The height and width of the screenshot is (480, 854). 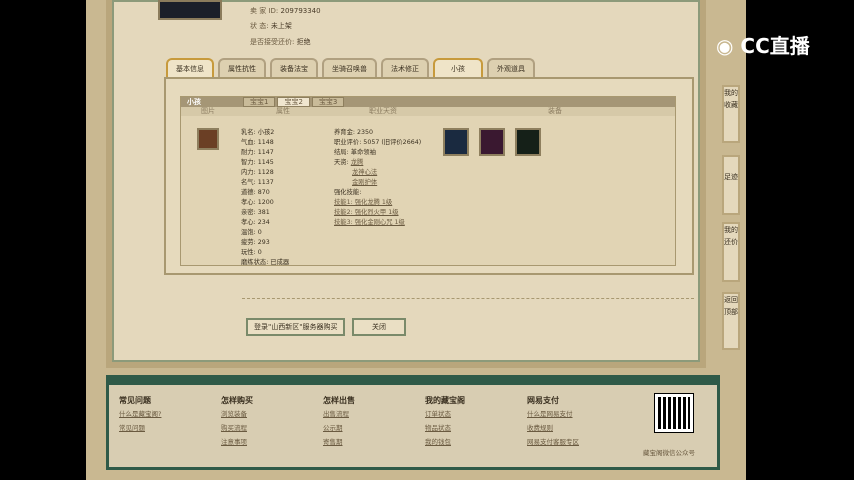 What do you see at coordinates (257, 182) in the screenshot?
I see `attribute-item: 名气: 1137` at bounding box center [257, 182].